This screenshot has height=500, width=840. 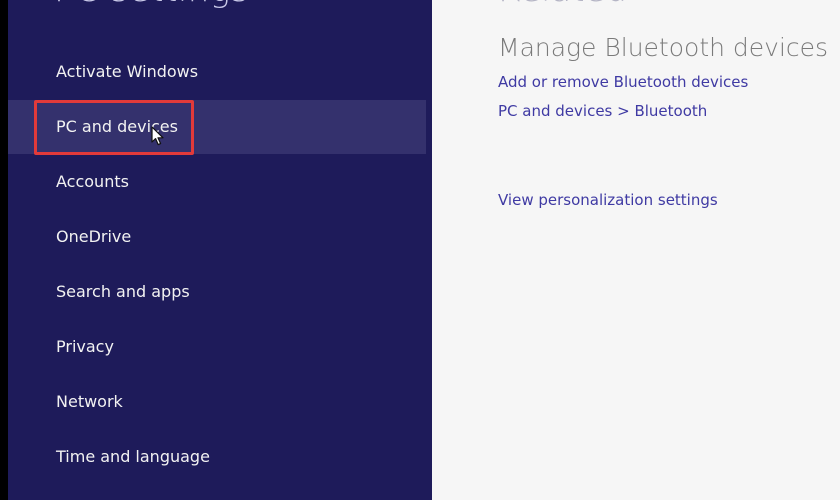 What do you see at coordinates (127, 71) in the screenshot?
I see `sidebar-item-label: Activate Windows` at bounding box center [127, 71].